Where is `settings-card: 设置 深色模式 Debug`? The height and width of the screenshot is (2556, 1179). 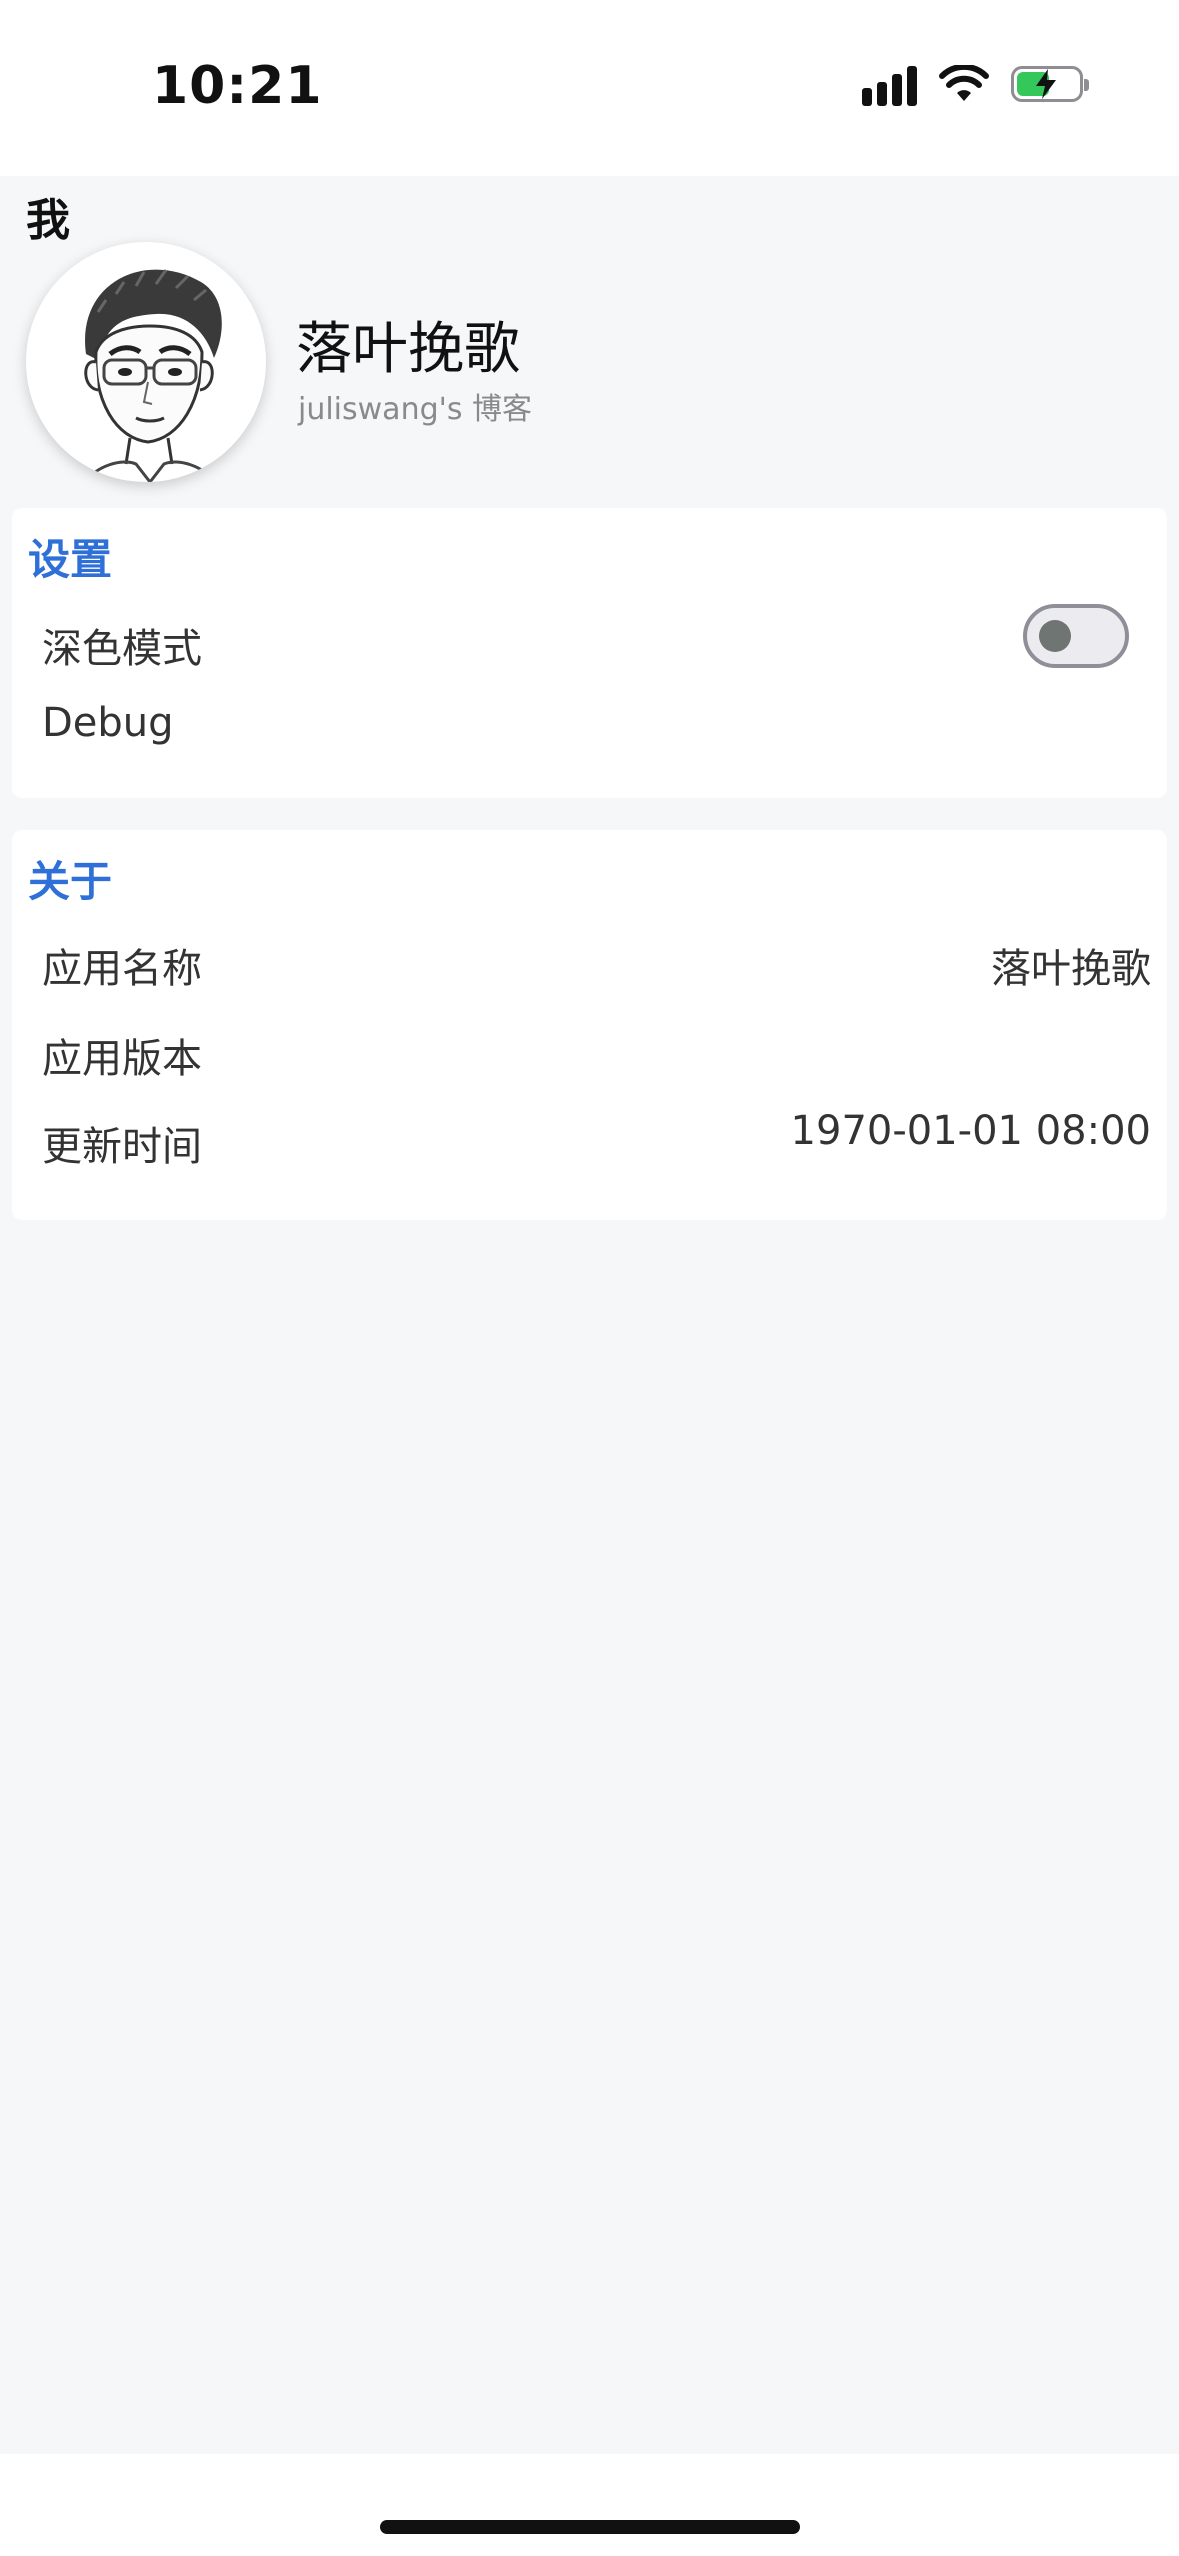
settings-card: 设置 深色模式 Debug is located at coordinates (589, 653).